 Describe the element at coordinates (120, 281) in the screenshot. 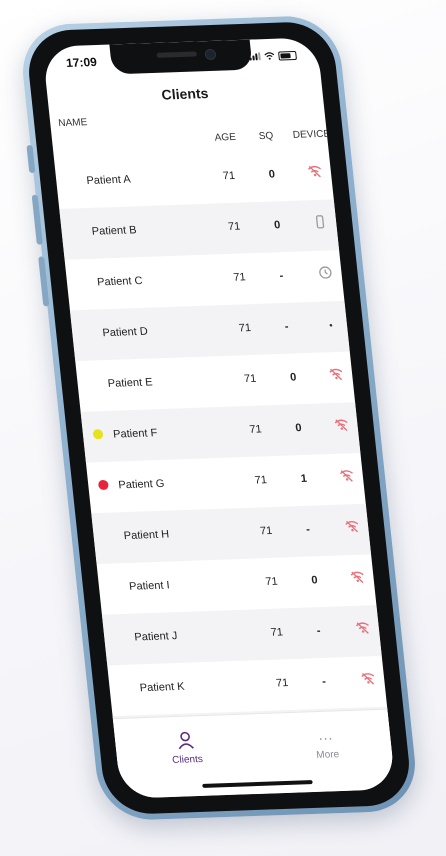

I see `patient-name: Patient C` at that location.